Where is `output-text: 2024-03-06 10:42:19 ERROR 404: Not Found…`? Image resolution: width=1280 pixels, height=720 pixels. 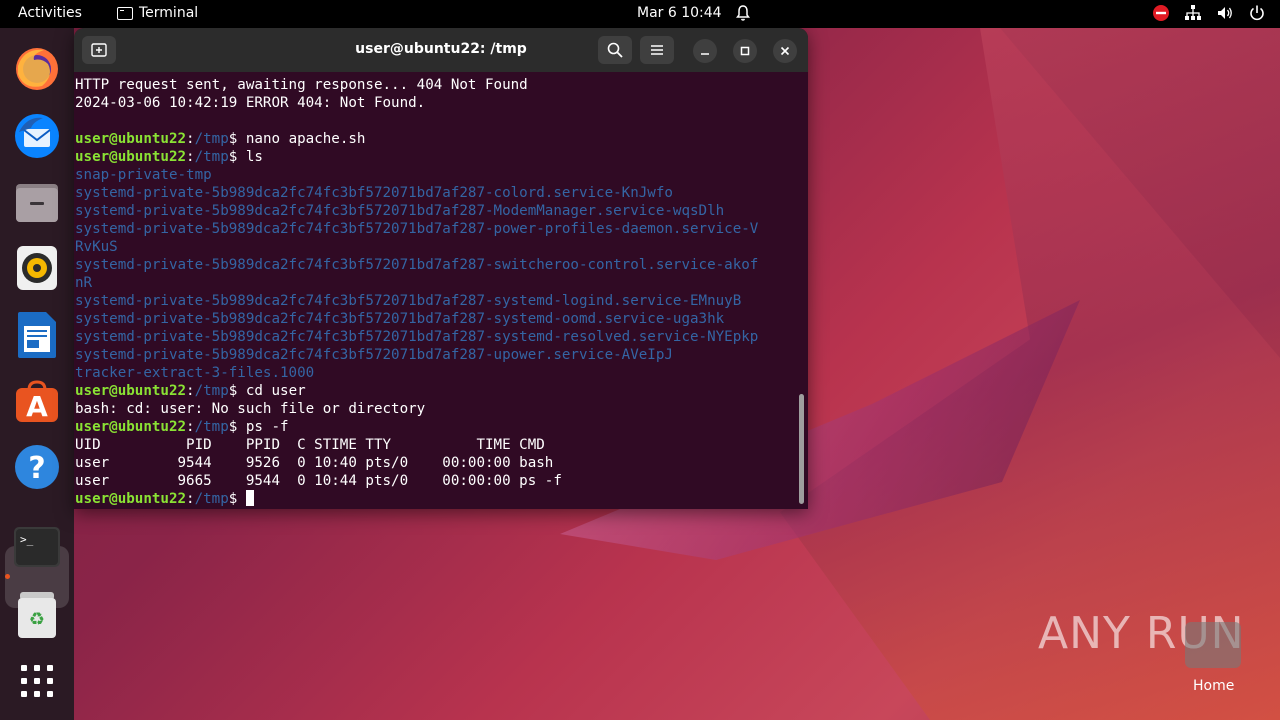 output-text: 2024-03-06 10:42:19 ERROR 404: Not Found… is located at coordinates (250, 103).